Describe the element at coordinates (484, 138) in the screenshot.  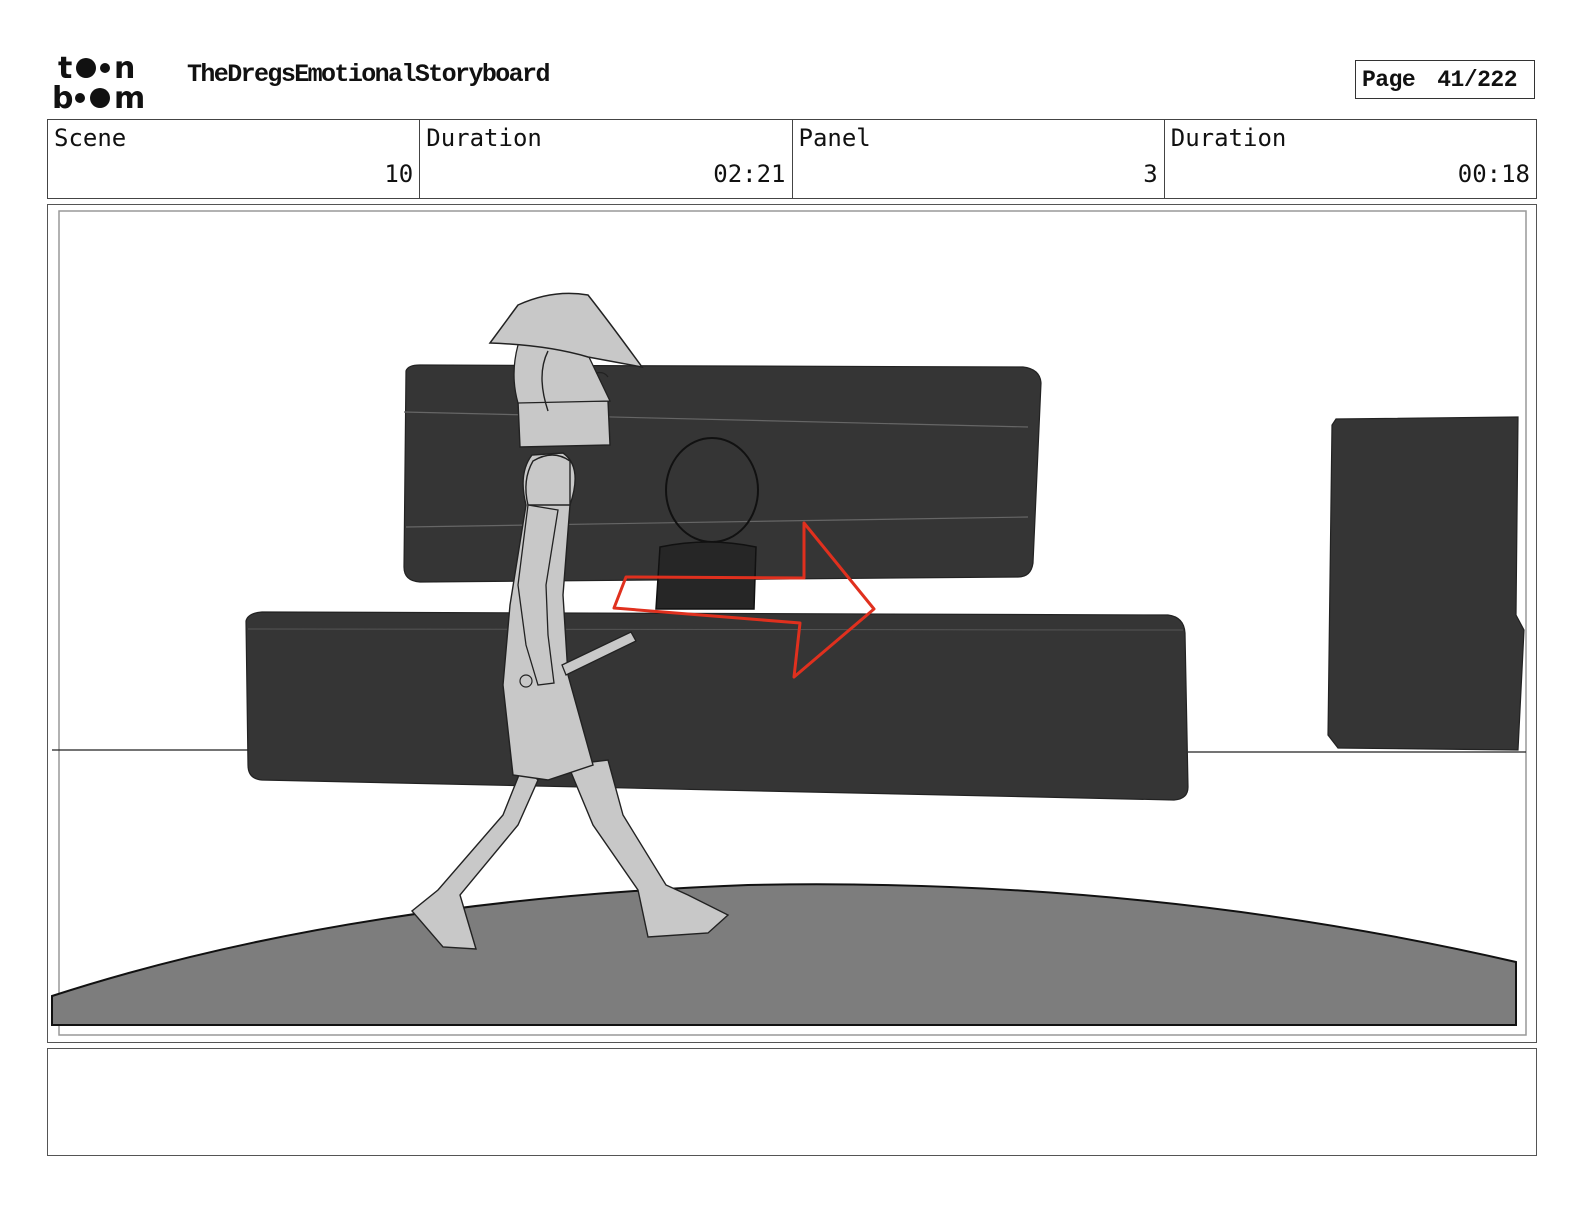
I see `scene-duration-label: Duration` at that location.